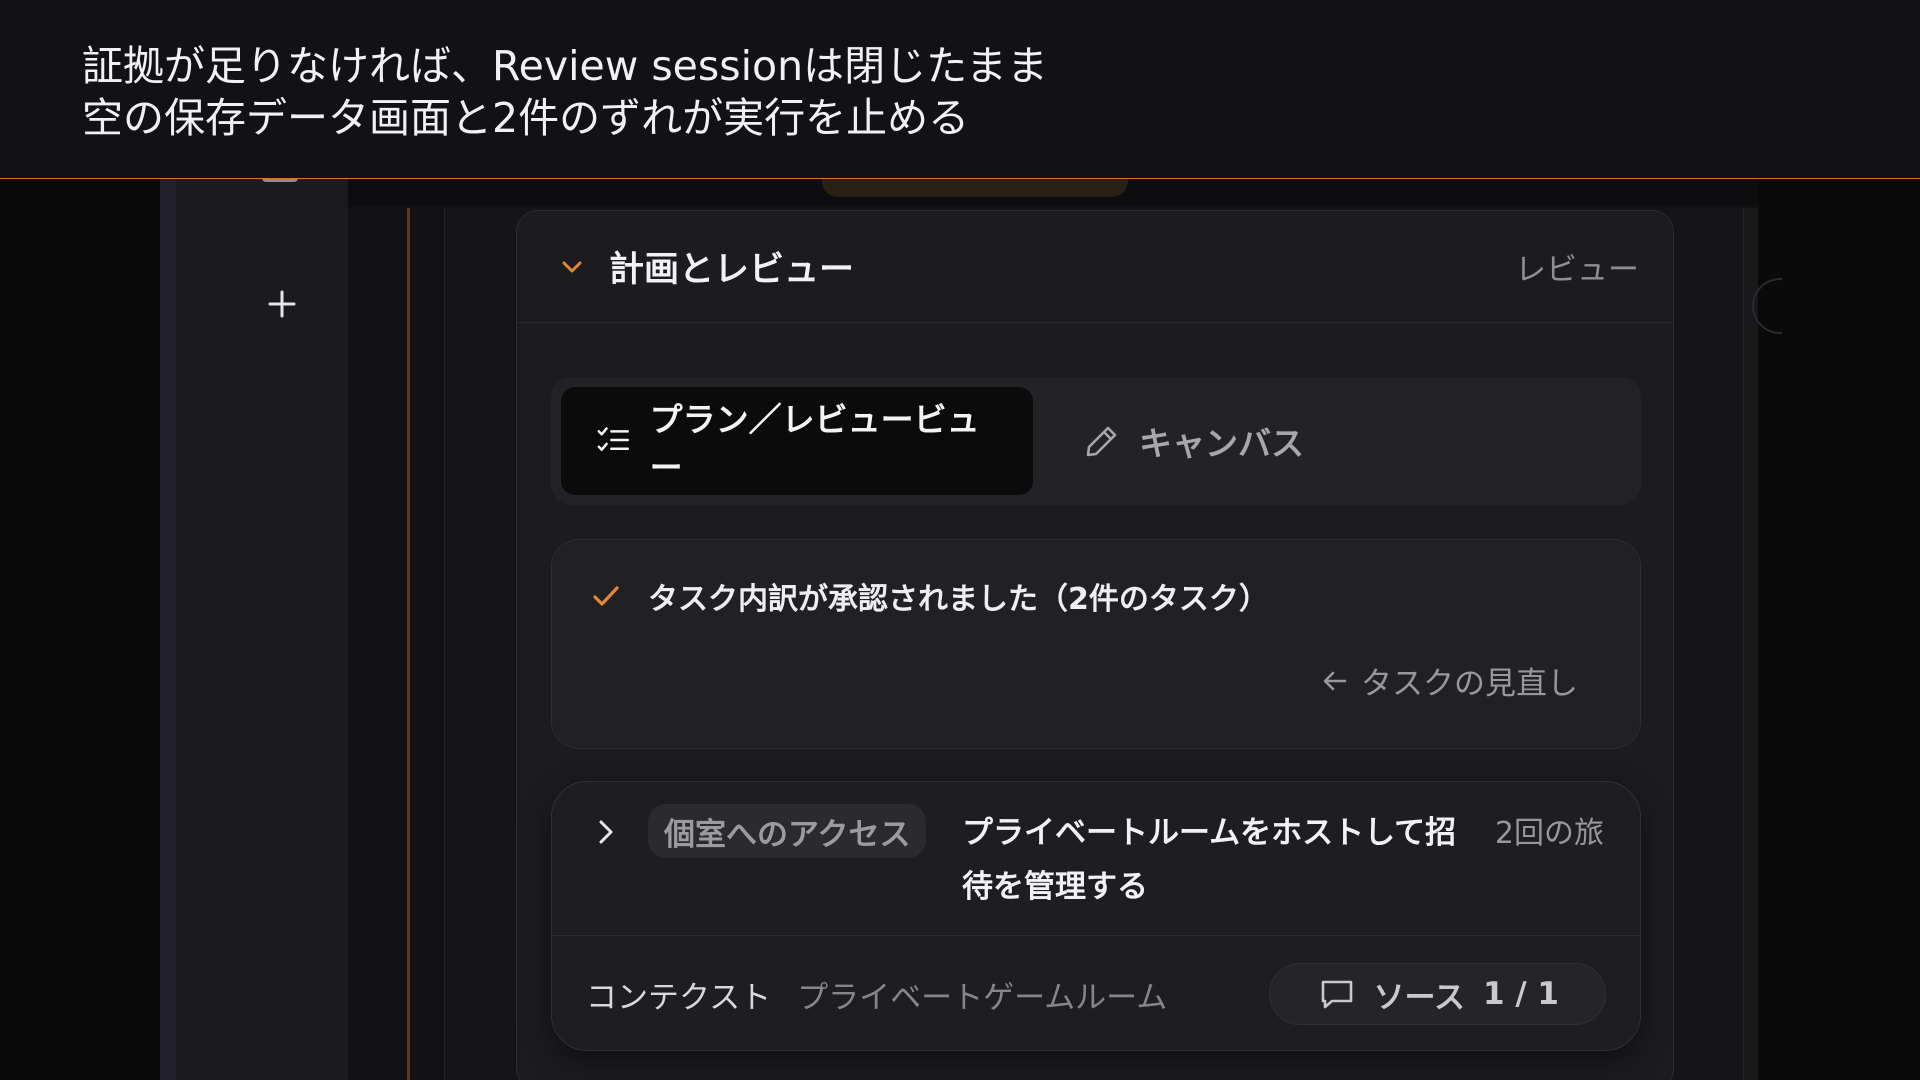 Image resolution: width=1920 pixels, height=1080 pixels. I want to click on caption-line-1: 証拠が足りなければ、Review sessionは閉じたまま, so click(565, 66).